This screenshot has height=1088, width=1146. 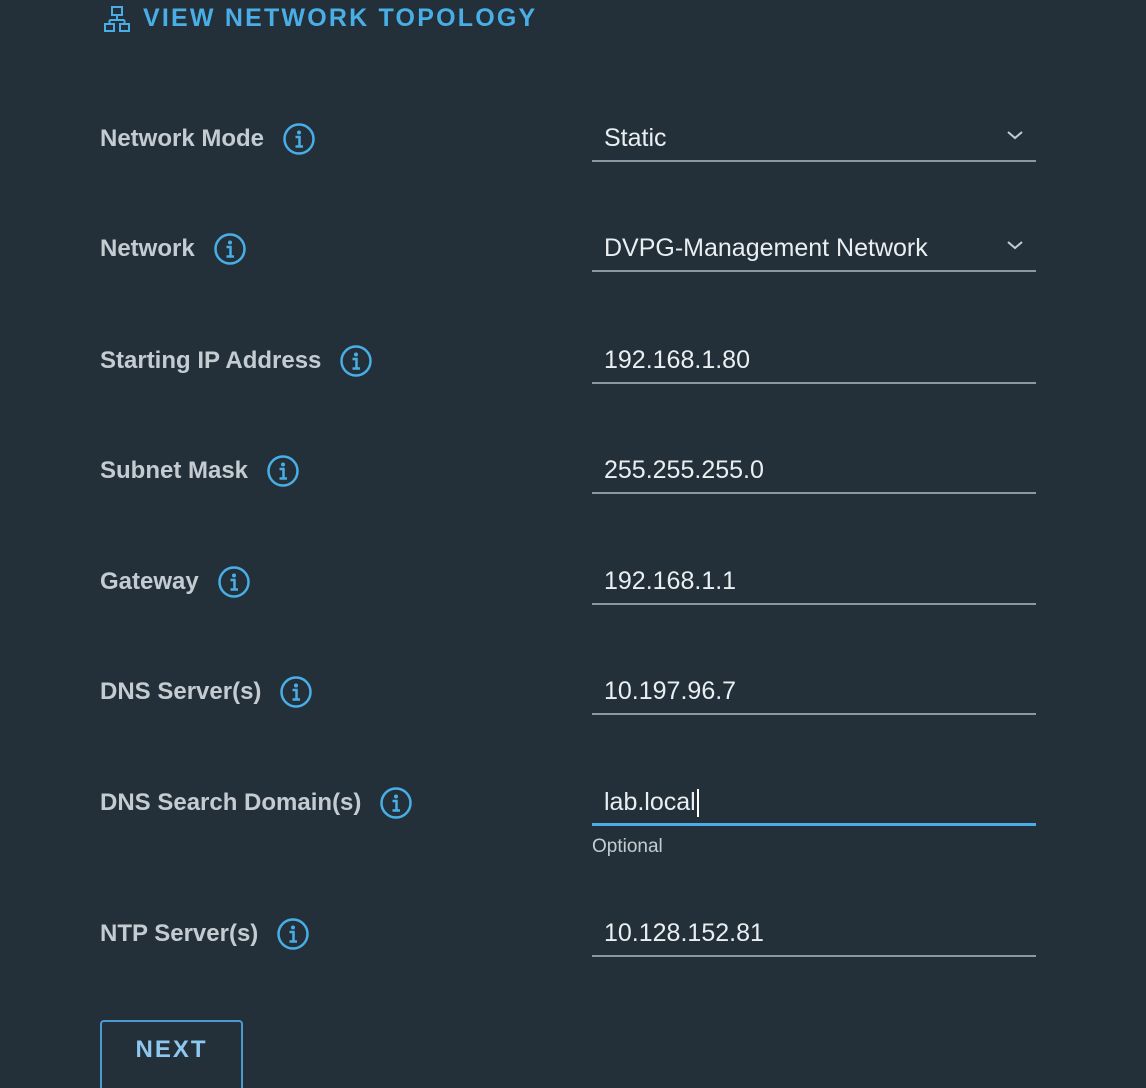 I want to click on gateway-label-group: Gateway, so click(x=175, y=582).